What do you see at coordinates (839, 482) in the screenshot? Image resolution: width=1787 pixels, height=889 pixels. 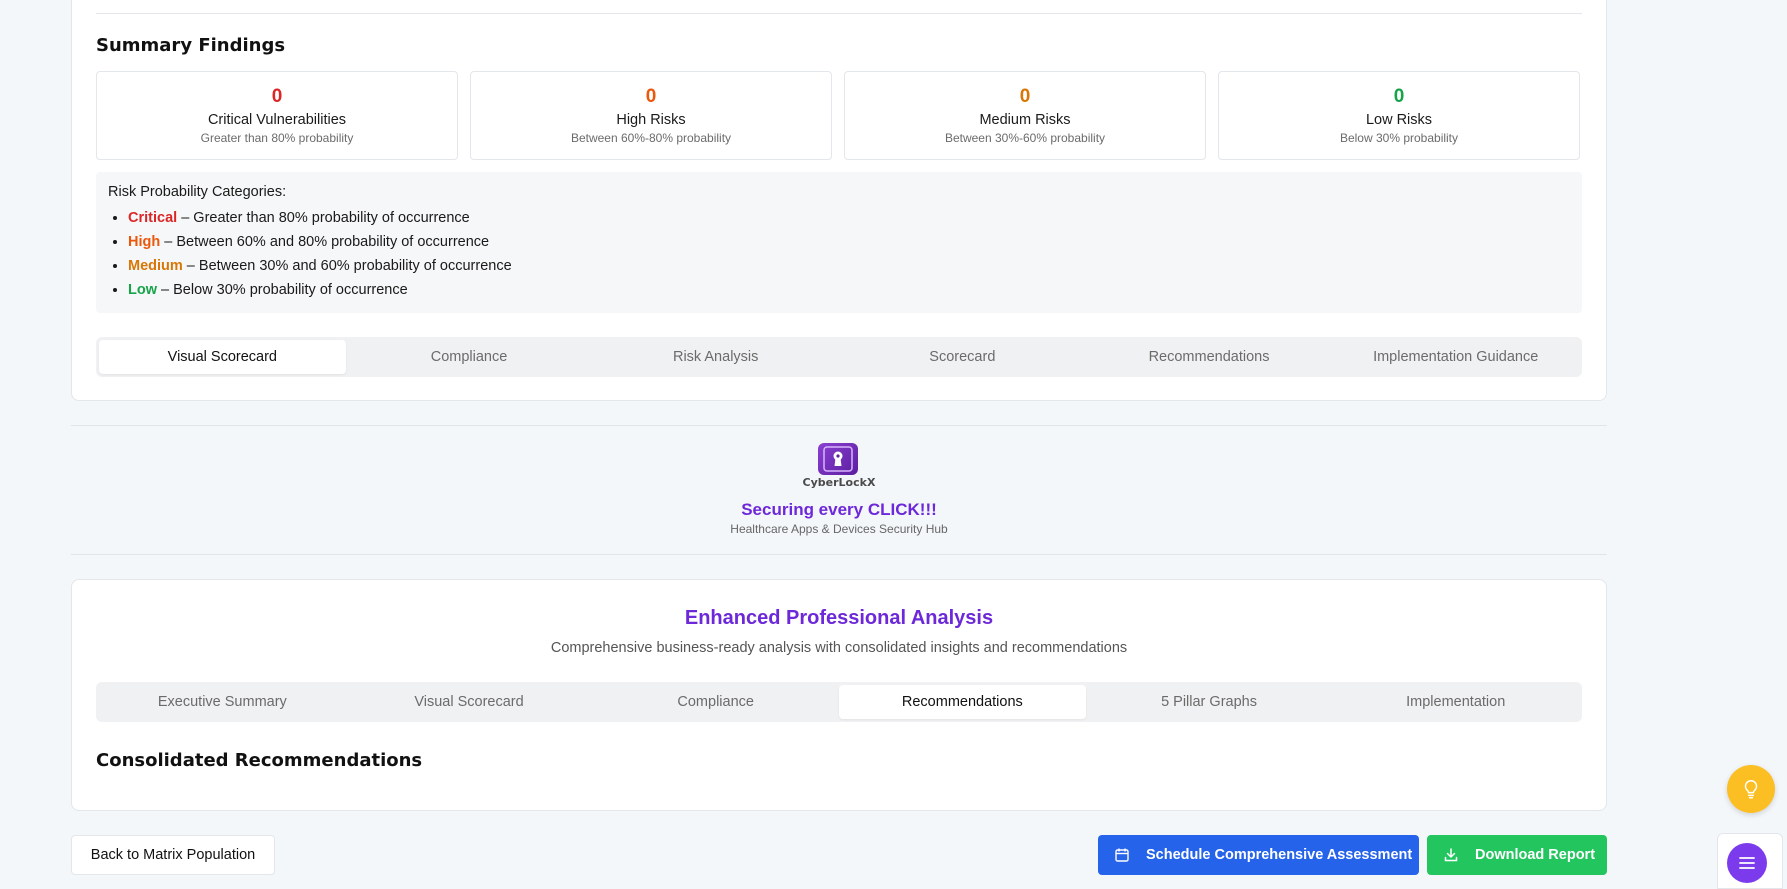 I see `logo-text: CyberLockX` at bounding box center [839, 482].